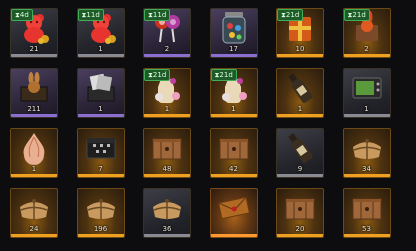 The image size is (416, 251). I want to click on inventory-slot-parcel: 24, so click(34, 213).